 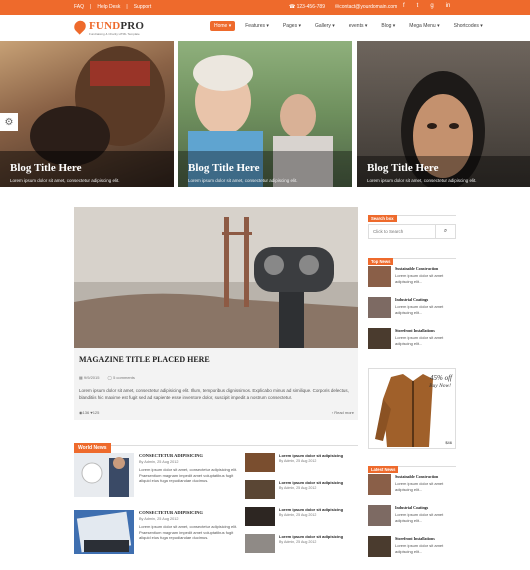 I want to click on nav-features: Features ▾, so click(x=257, y=26).